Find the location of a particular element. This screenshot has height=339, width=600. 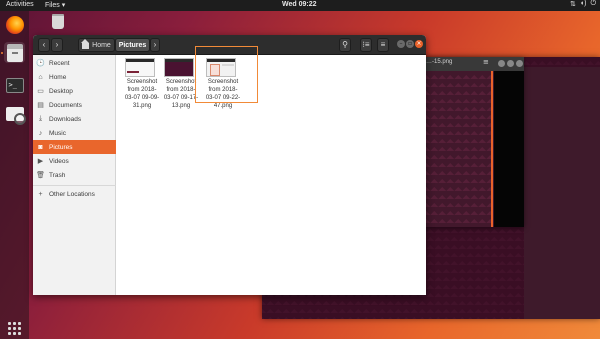

sidebar-item-label: Videos is located at coordinates (59, 161).